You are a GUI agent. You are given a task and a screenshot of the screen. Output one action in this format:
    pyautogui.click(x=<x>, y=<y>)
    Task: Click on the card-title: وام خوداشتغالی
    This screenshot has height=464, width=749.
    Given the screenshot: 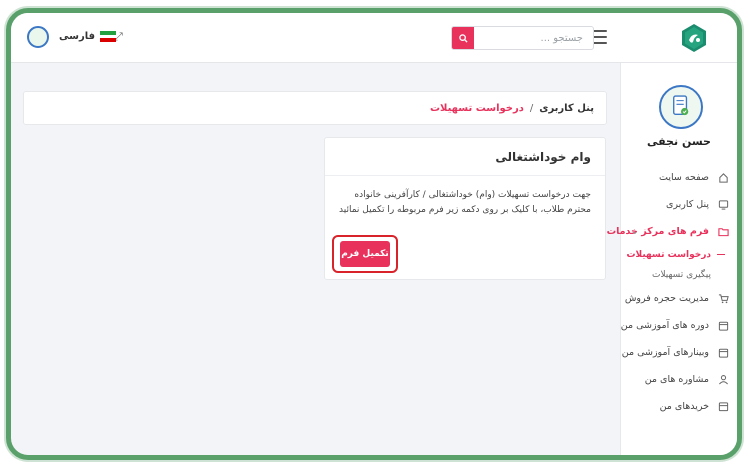 What is the action you would take?
    pyautogui.click(x=465, y=157)
    